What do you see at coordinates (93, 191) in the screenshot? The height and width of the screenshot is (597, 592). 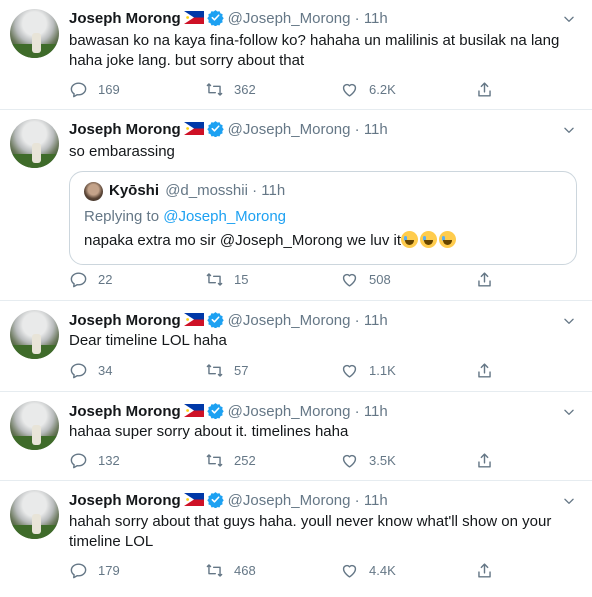 I see `quoted-avatar` at bounding box center [93, 191].